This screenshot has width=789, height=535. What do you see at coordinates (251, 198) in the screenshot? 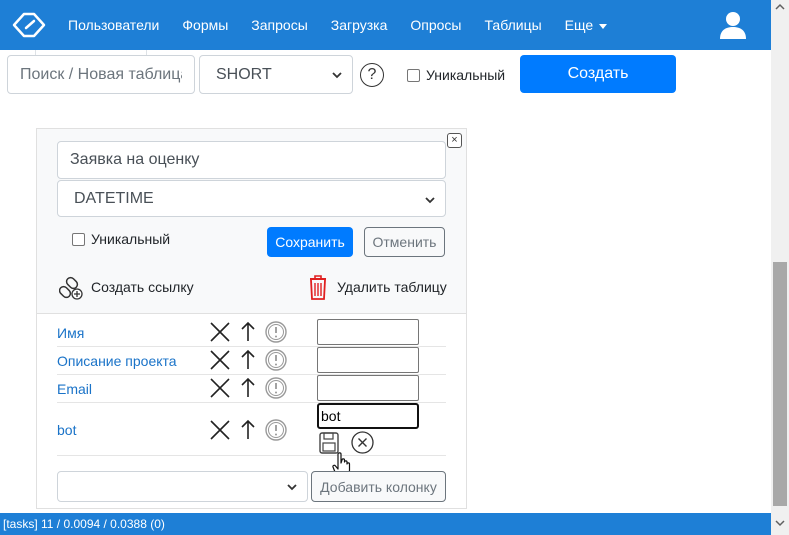
I see `table-type-select: DATETIME` at bounding box center [251, 198].